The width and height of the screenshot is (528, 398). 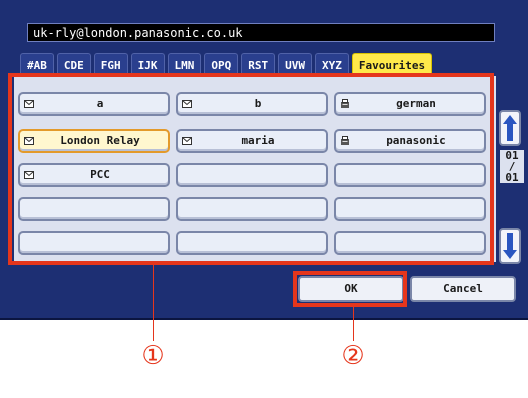 What do you see at coordinates (153, 356) in the screenshot?
I see `callout-number-1: ①` at bounding box center [153, 356].